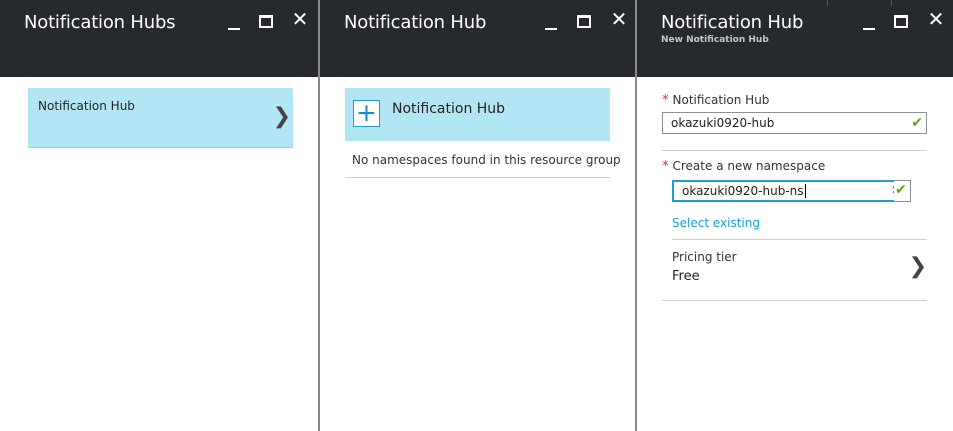 Image resolution: width=953 pixels, height=431 pixels. I want to click on plus-icon: +, so click(366, 112).